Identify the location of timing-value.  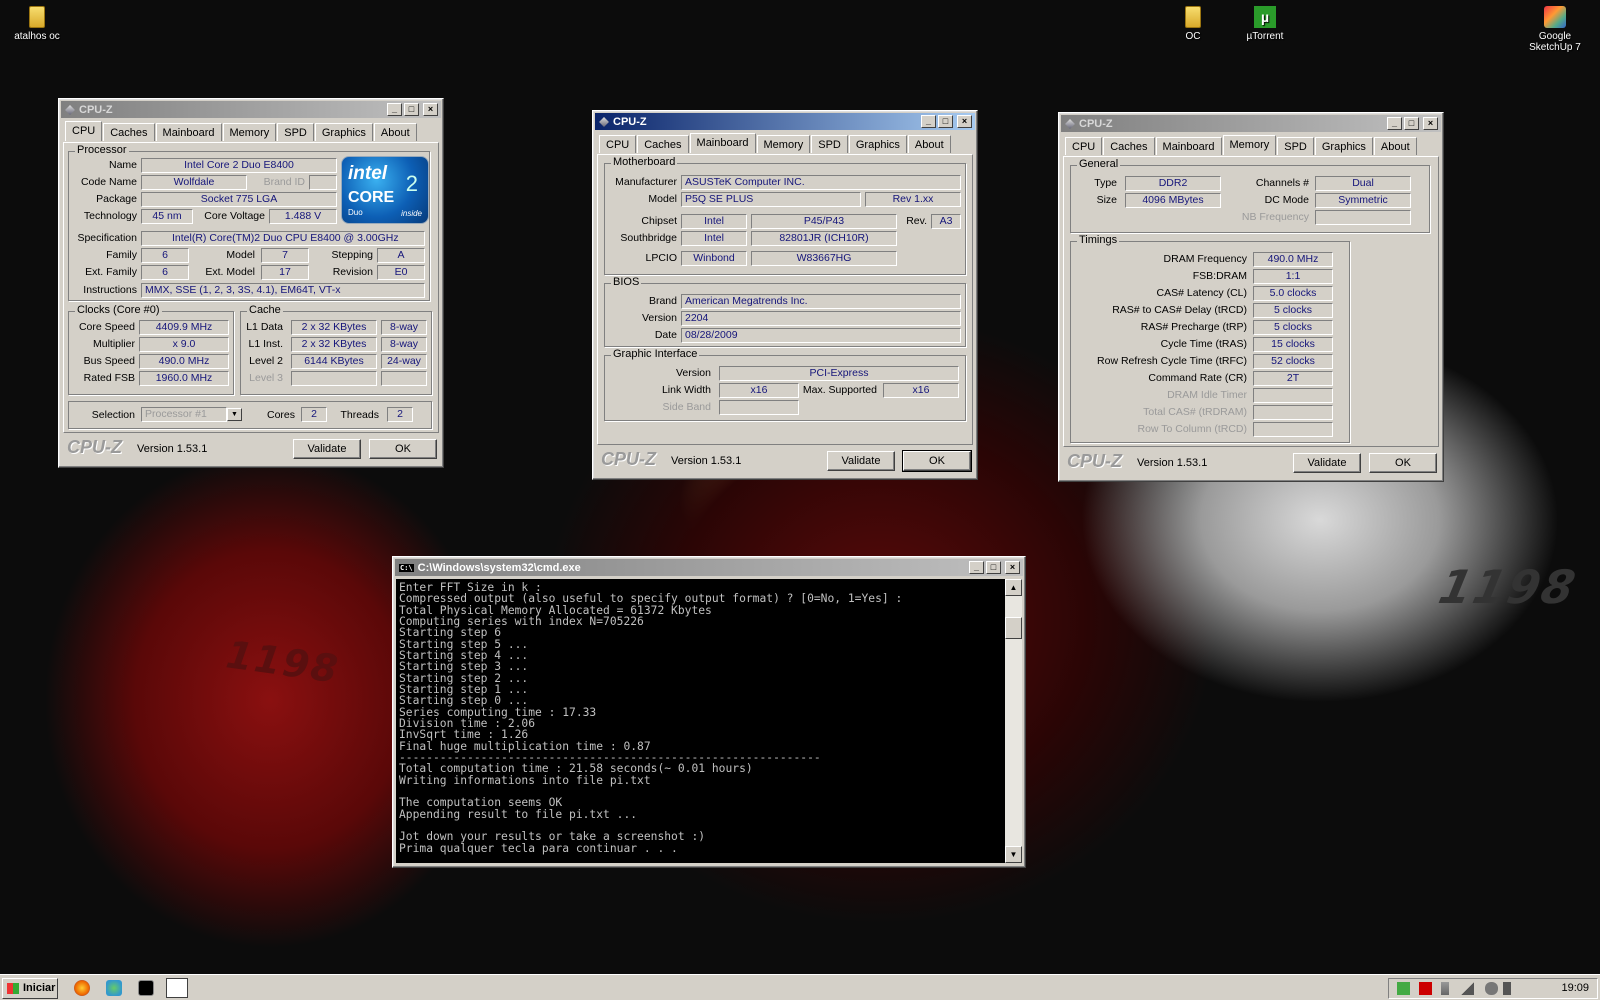
(1293, 395).